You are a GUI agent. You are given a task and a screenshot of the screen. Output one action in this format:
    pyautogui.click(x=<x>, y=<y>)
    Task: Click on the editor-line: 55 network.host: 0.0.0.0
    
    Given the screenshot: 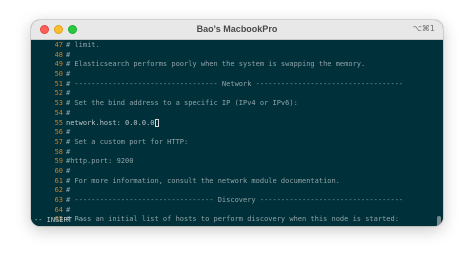 What is the action you would take?
    pyautogui.click(x=237, y=123)
    